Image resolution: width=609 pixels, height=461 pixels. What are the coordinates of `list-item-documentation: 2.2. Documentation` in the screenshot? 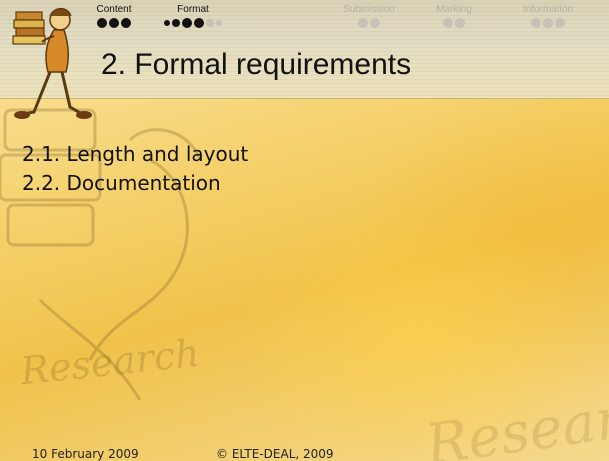 It's located at (121, 183).